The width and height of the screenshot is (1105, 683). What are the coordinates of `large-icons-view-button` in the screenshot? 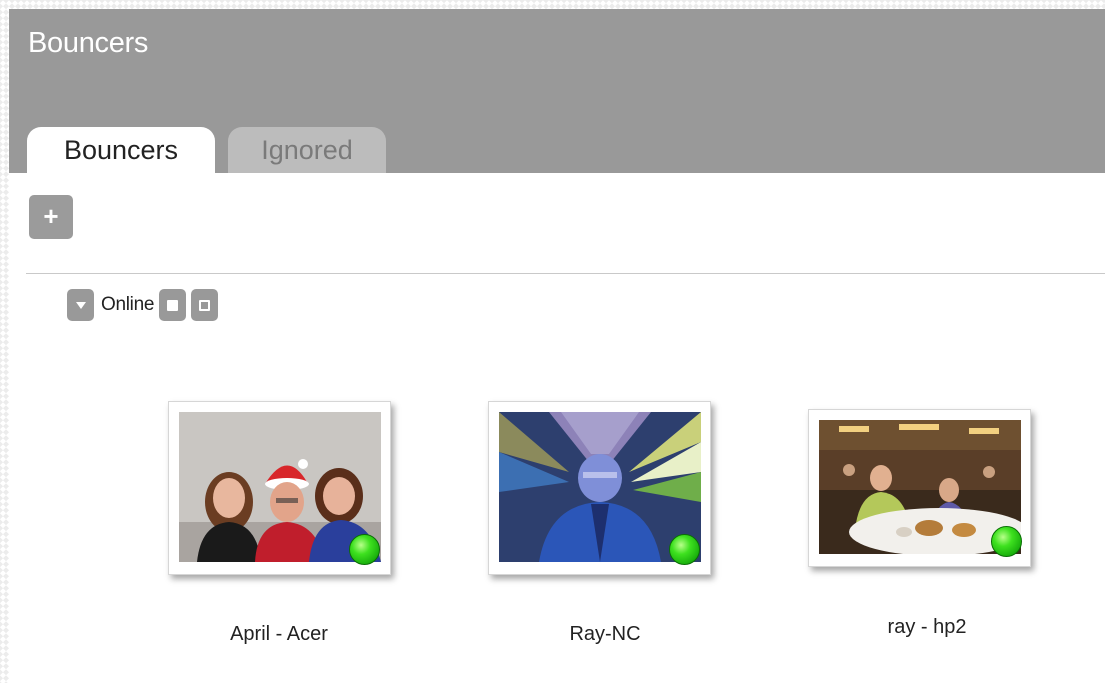 It's located at (173, 305).